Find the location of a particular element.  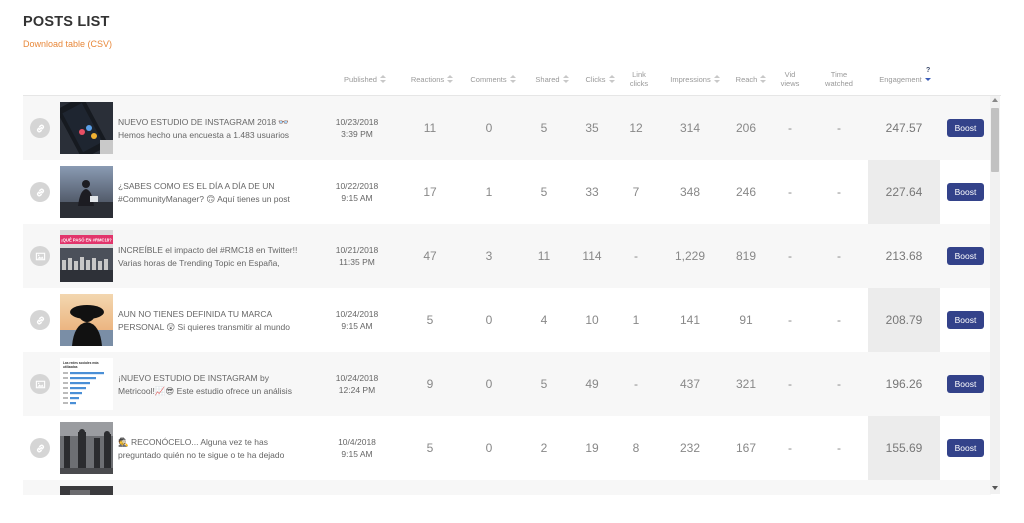

shared-cell: 11 is located at coordinates (544, 256).